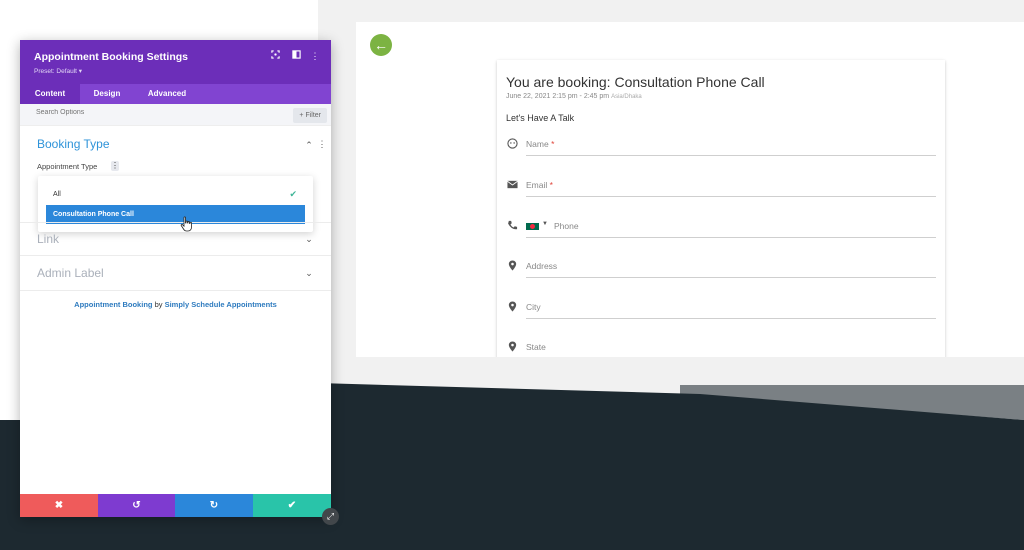 The width and height of the screenshot is (1024, 550). What do you see at coordinates (58, 71) in the screenshot?
I see `preset-selector: Preset: Default ▾` at bounding box center [58, 71].